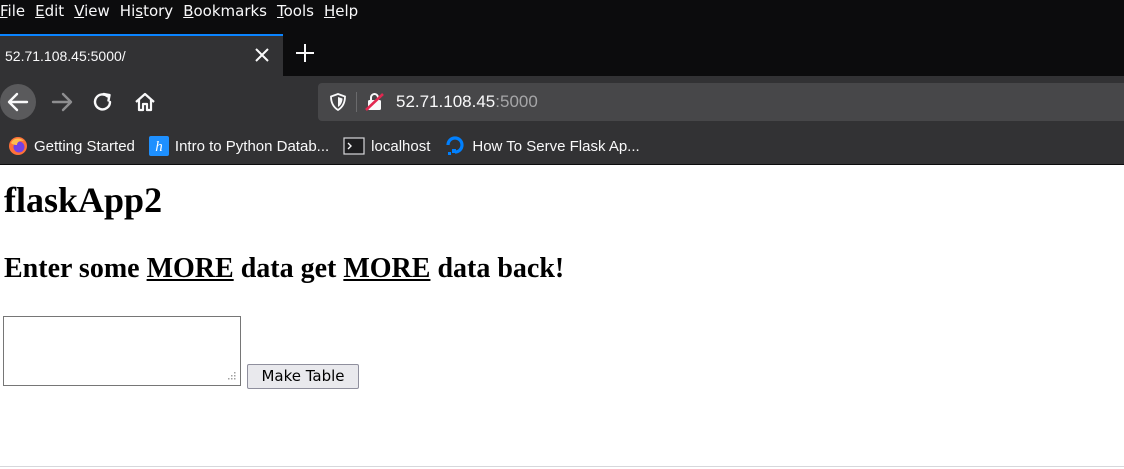 The height and width of the screenshot is (469, 1124). What do you see at coordinates (562, 466) in the screenshot?
I see `divider` at bounding box center [562, 466].